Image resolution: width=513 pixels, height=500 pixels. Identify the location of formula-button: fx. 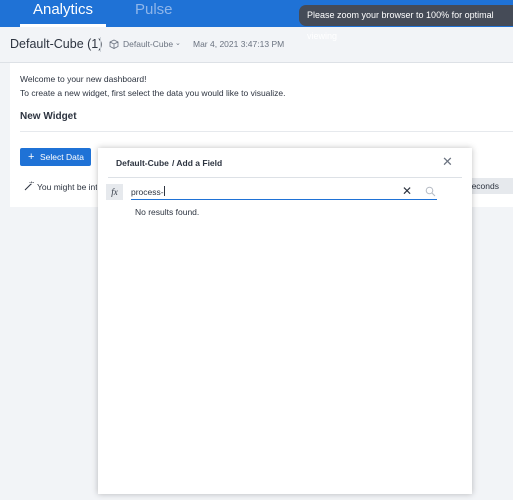
(114, 192).